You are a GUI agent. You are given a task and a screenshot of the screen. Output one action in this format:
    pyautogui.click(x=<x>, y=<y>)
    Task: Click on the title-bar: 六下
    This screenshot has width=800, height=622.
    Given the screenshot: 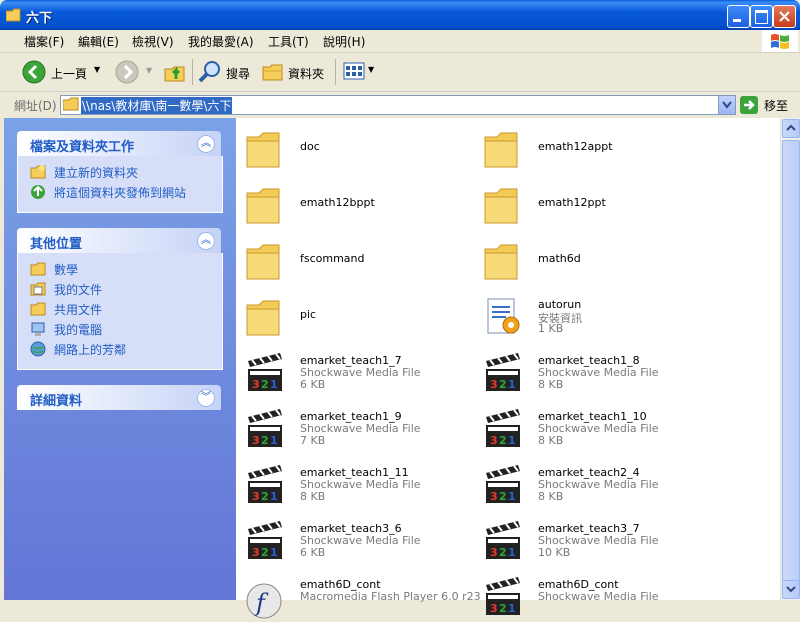 What is the action you would take?
    pyautogui.click(x=400, y=15)
    